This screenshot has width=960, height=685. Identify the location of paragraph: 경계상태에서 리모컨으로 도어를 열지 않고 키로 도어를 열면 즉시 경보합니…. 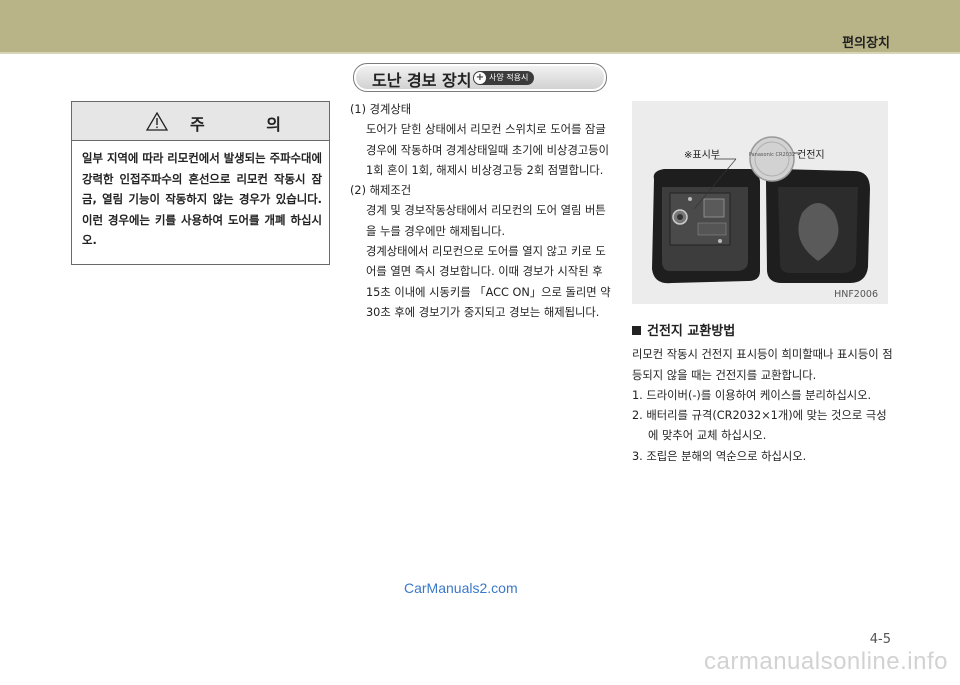
(488, 282).